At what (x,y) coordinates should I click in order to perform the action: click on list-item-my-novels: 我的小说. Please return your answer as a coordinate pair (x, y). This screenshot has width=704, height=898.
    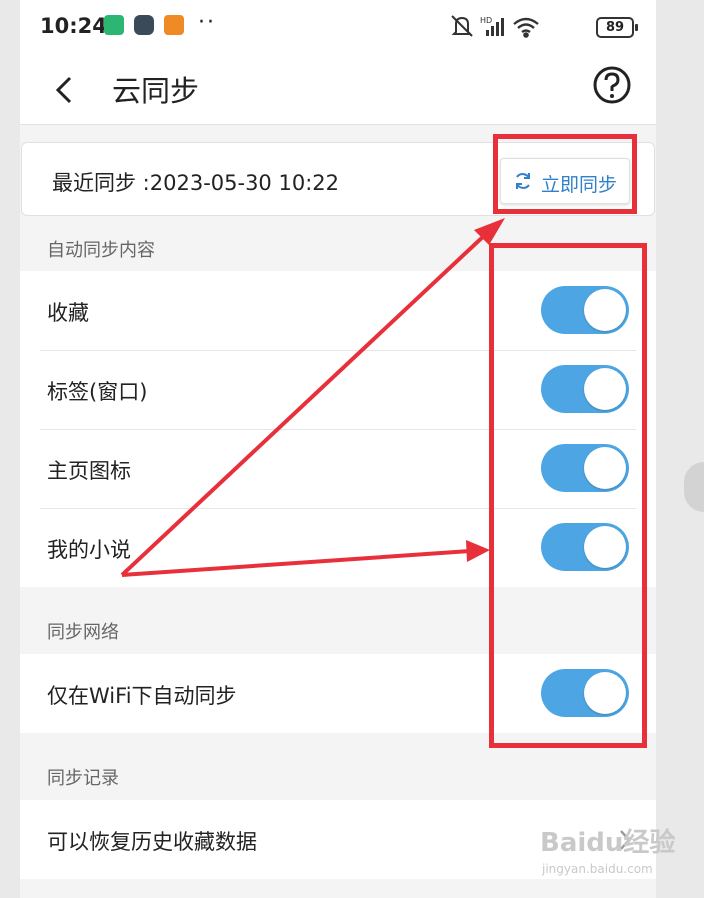
    Looking at the image, I should click on (338, 547).